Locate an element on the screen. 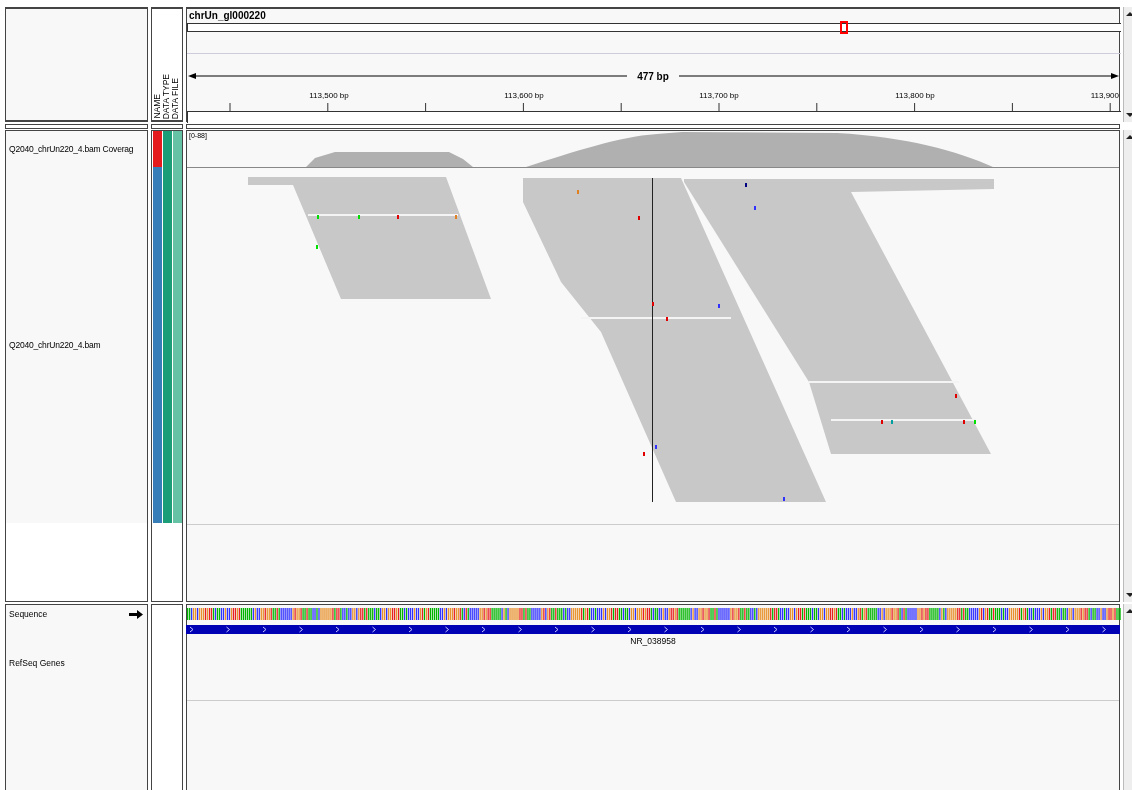 This screenshot has height=790, width=1132. span-label: 477 bp is located at coordinates (653, 76).